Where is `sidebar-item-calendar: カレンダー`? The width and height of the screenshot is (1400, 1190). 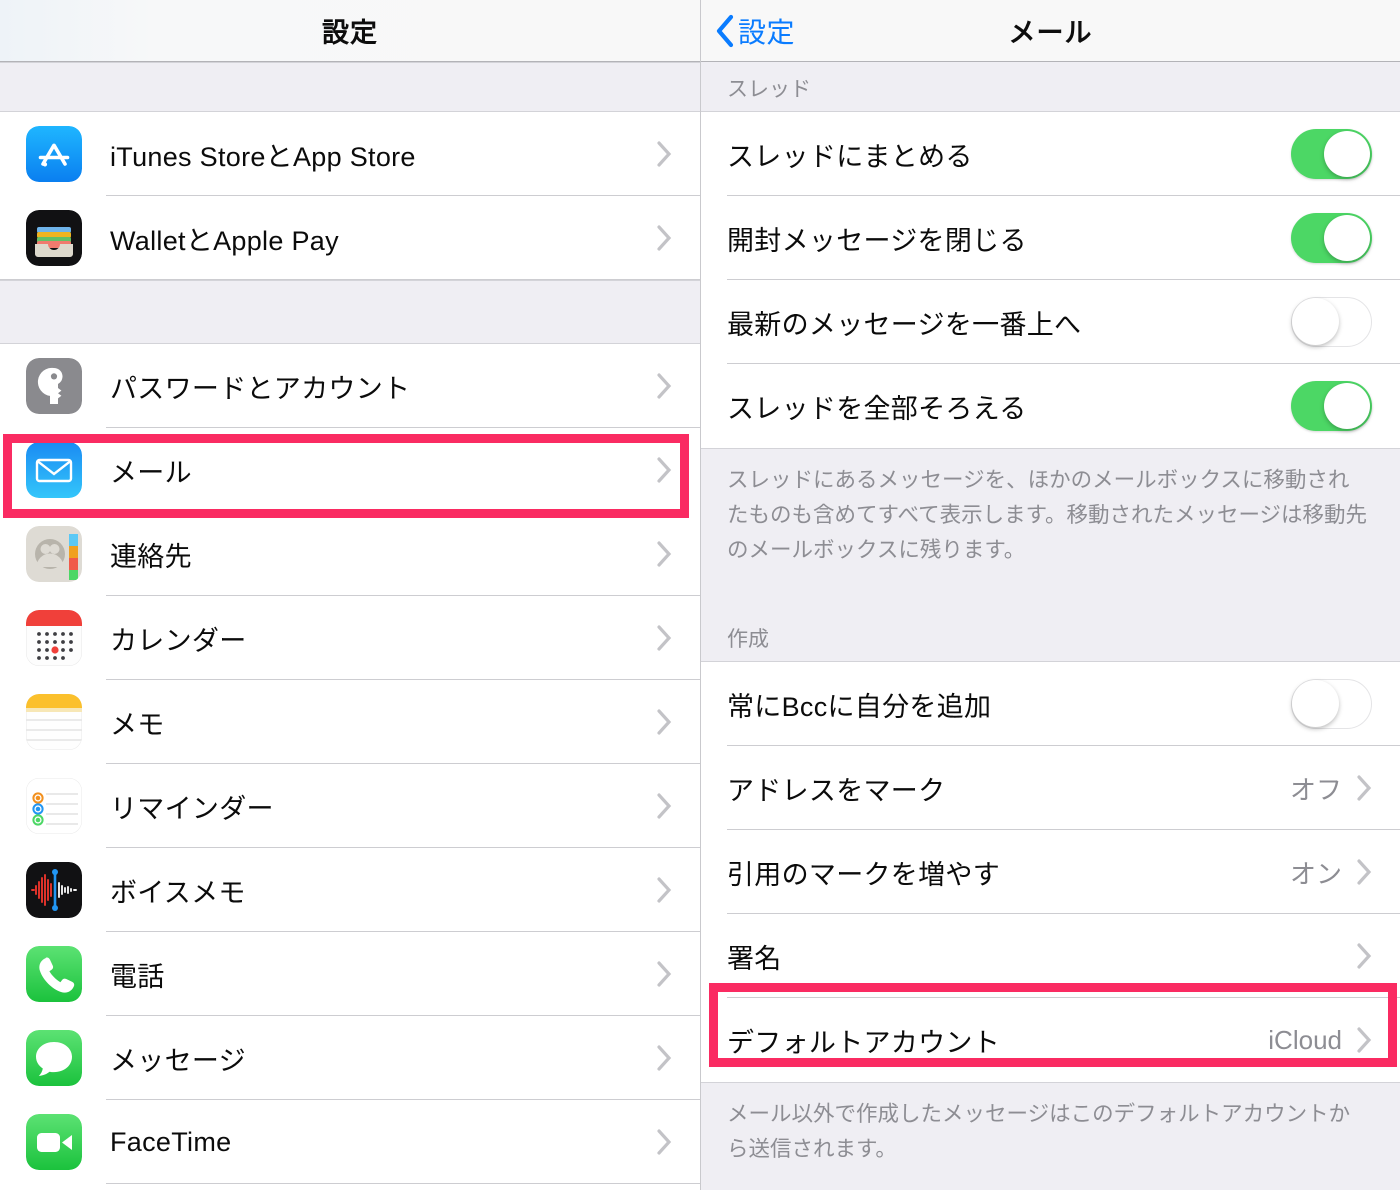 sidebar-item-calendar: カレンダー is located at coordinates (350, 638).